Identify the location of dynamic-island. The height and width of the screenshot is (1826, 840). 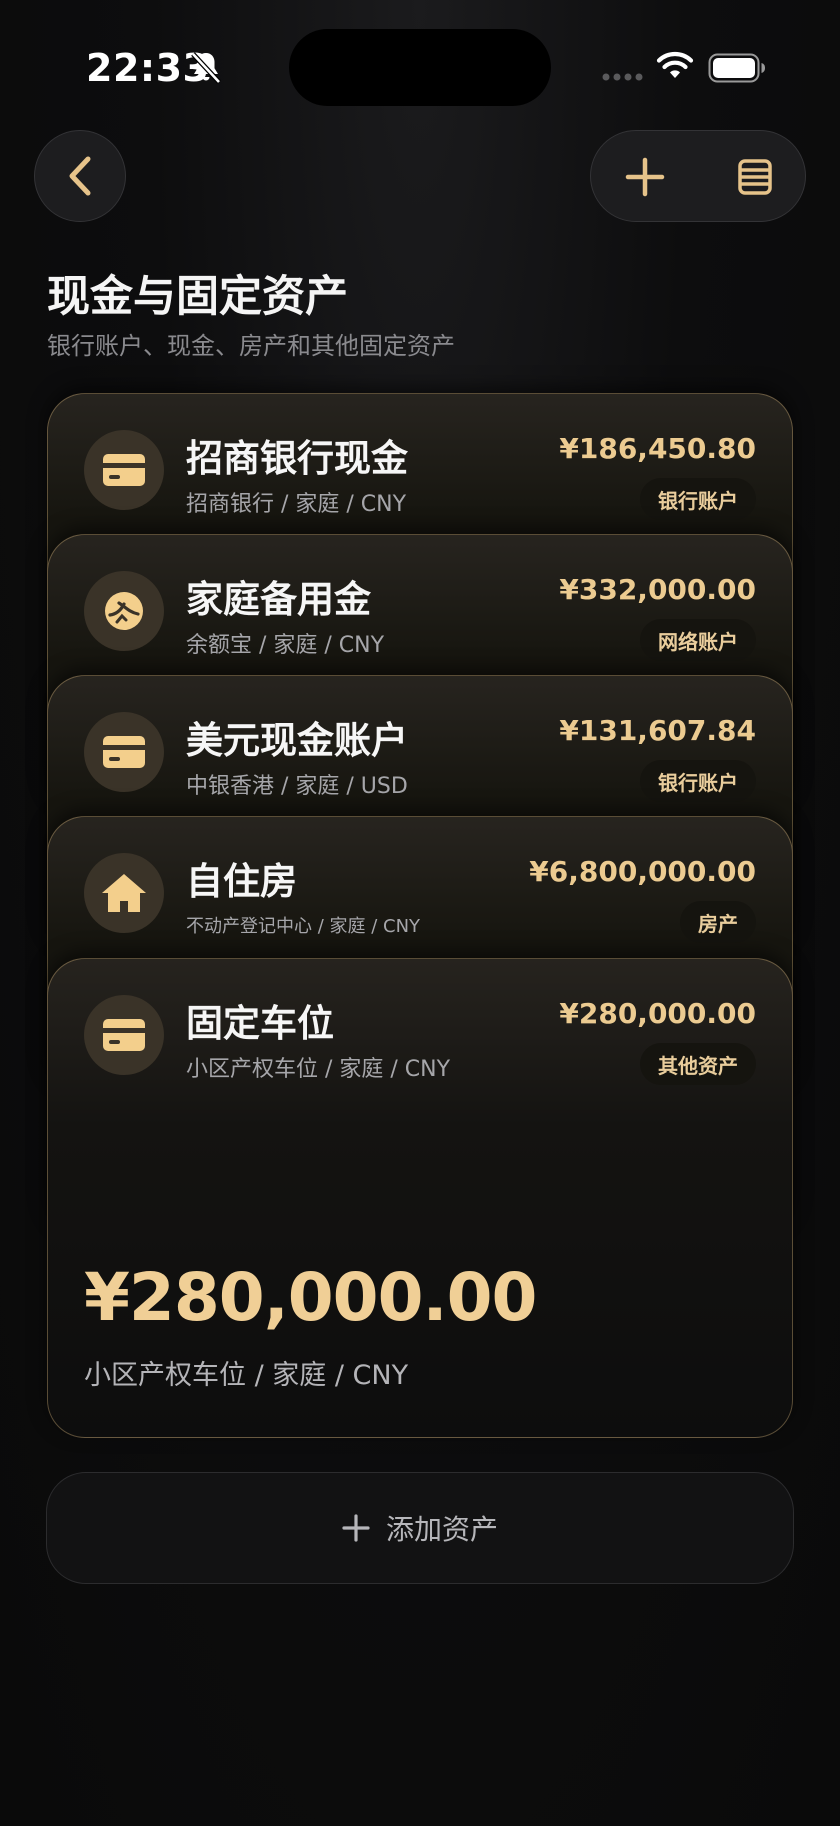
(420, 67).